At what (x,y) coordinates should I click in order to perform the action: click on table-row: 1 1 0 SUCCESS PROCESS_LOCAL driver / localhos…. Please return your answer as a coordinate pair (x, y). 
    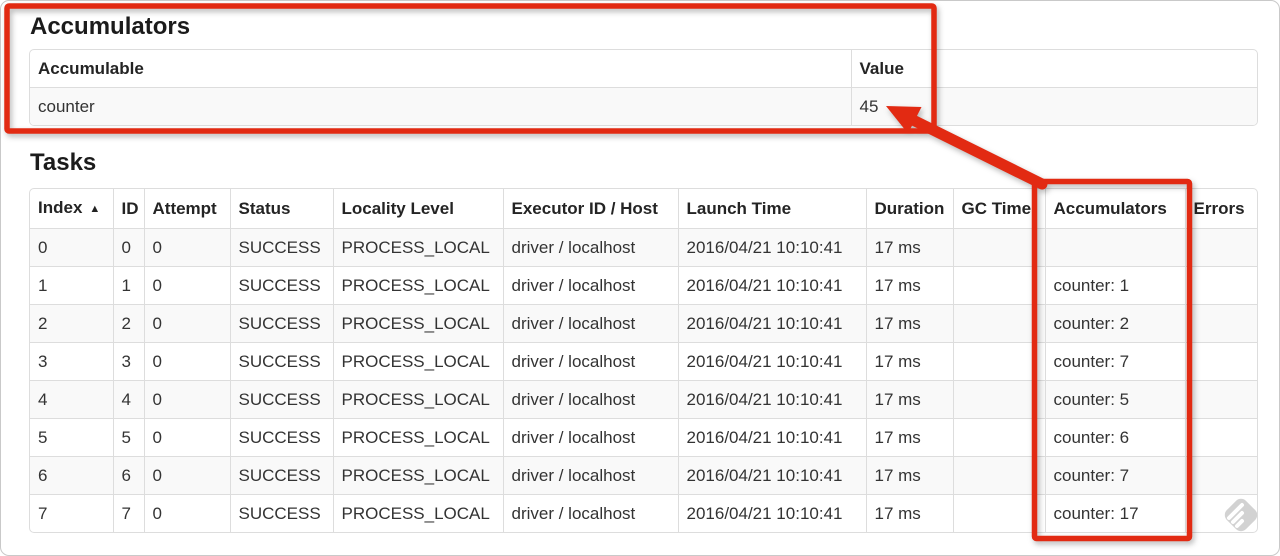
    Looking at the image, I should click on (643, 285).